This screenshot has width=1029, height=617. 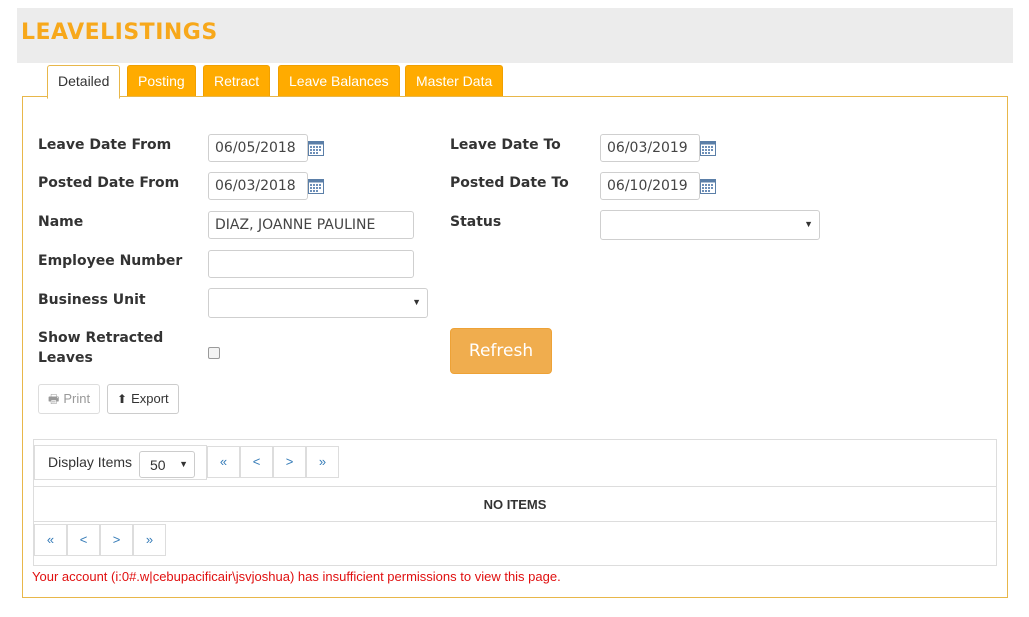 What do you see at coordinates (339, 81) in the screenshot?
I see `tab-leave-balances: Leave Balances` at bounding box center [339, 81].